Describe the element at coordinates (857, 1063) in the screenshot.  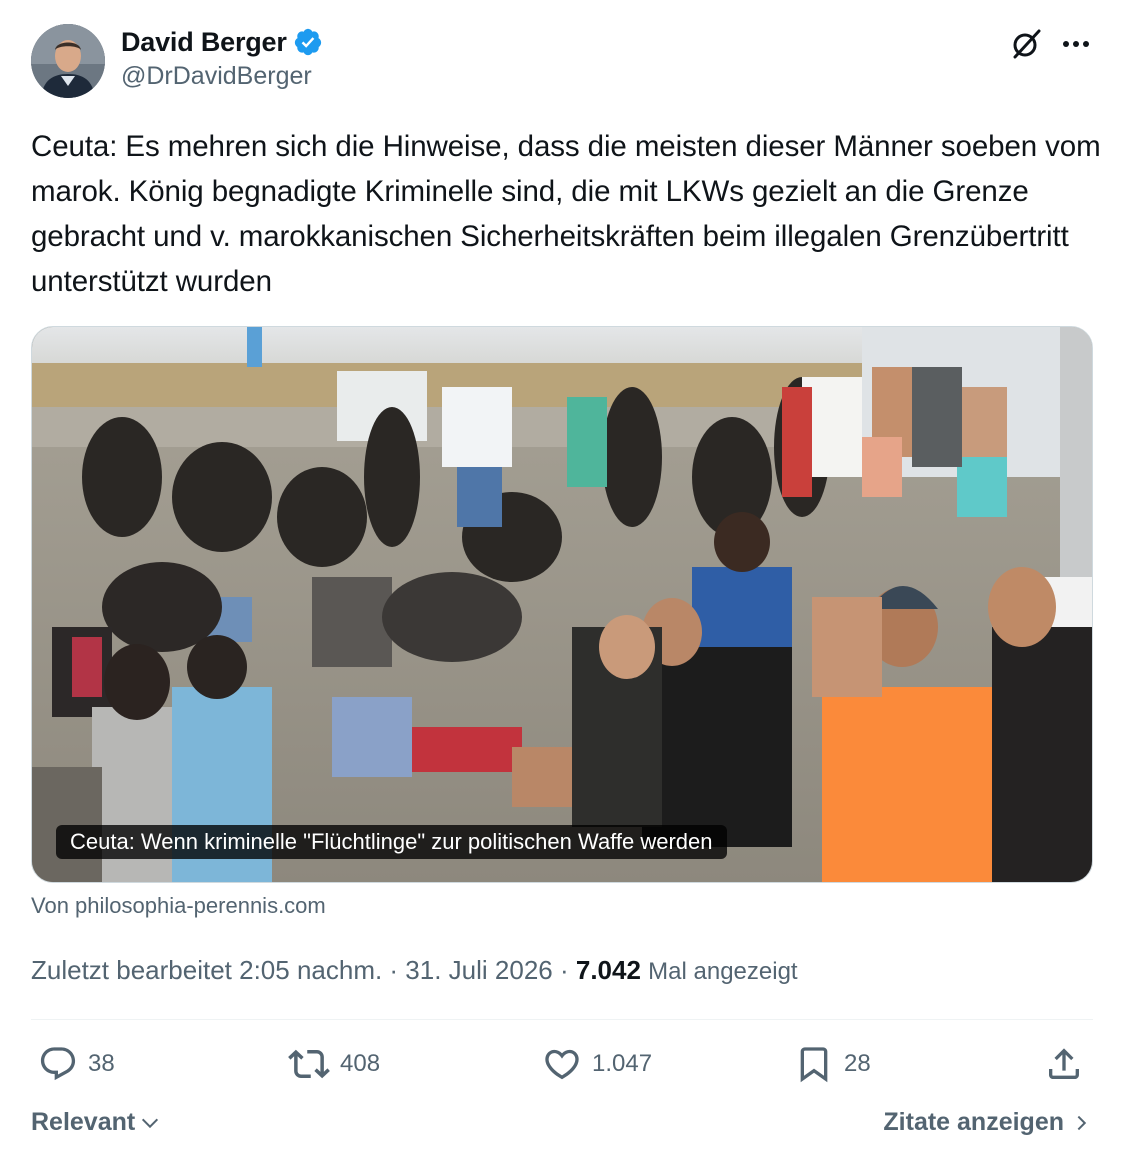
I see `bookmark-count: 28` at that location.